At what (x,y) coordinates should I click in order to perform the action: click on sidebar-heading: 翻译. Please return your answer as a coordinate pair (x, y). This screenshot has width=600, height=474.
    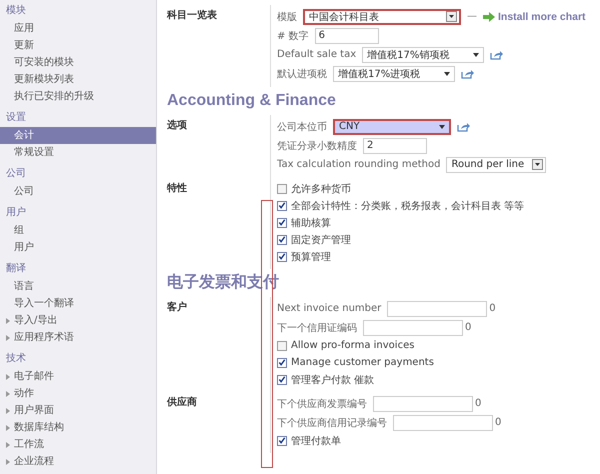
    Looking at the image, I should click on (16, 269).